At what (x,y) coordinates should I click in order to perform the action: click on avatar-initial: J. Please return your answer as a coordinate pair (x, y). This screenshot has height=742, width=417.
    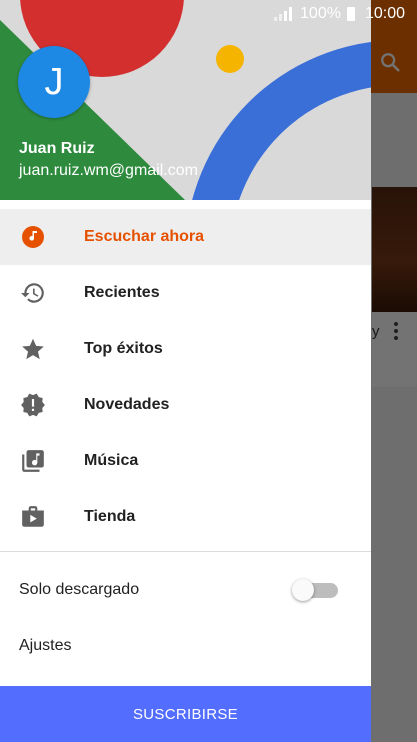
    Looking at the image, I should click on (54, 81).